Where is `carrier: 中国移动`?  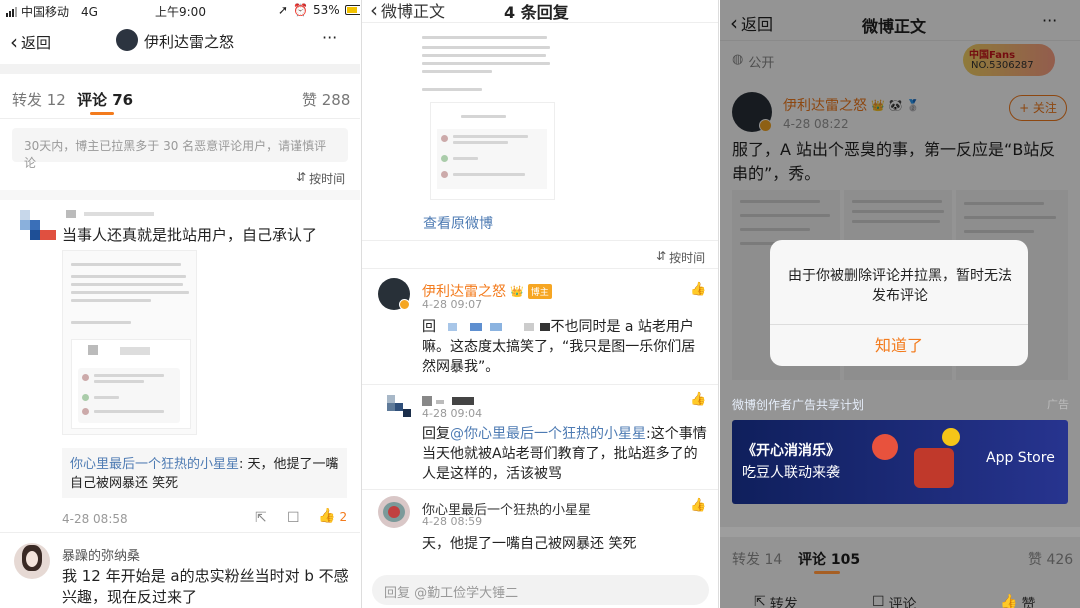
carrier: 中国移动 is located at coordinates (45, 12).